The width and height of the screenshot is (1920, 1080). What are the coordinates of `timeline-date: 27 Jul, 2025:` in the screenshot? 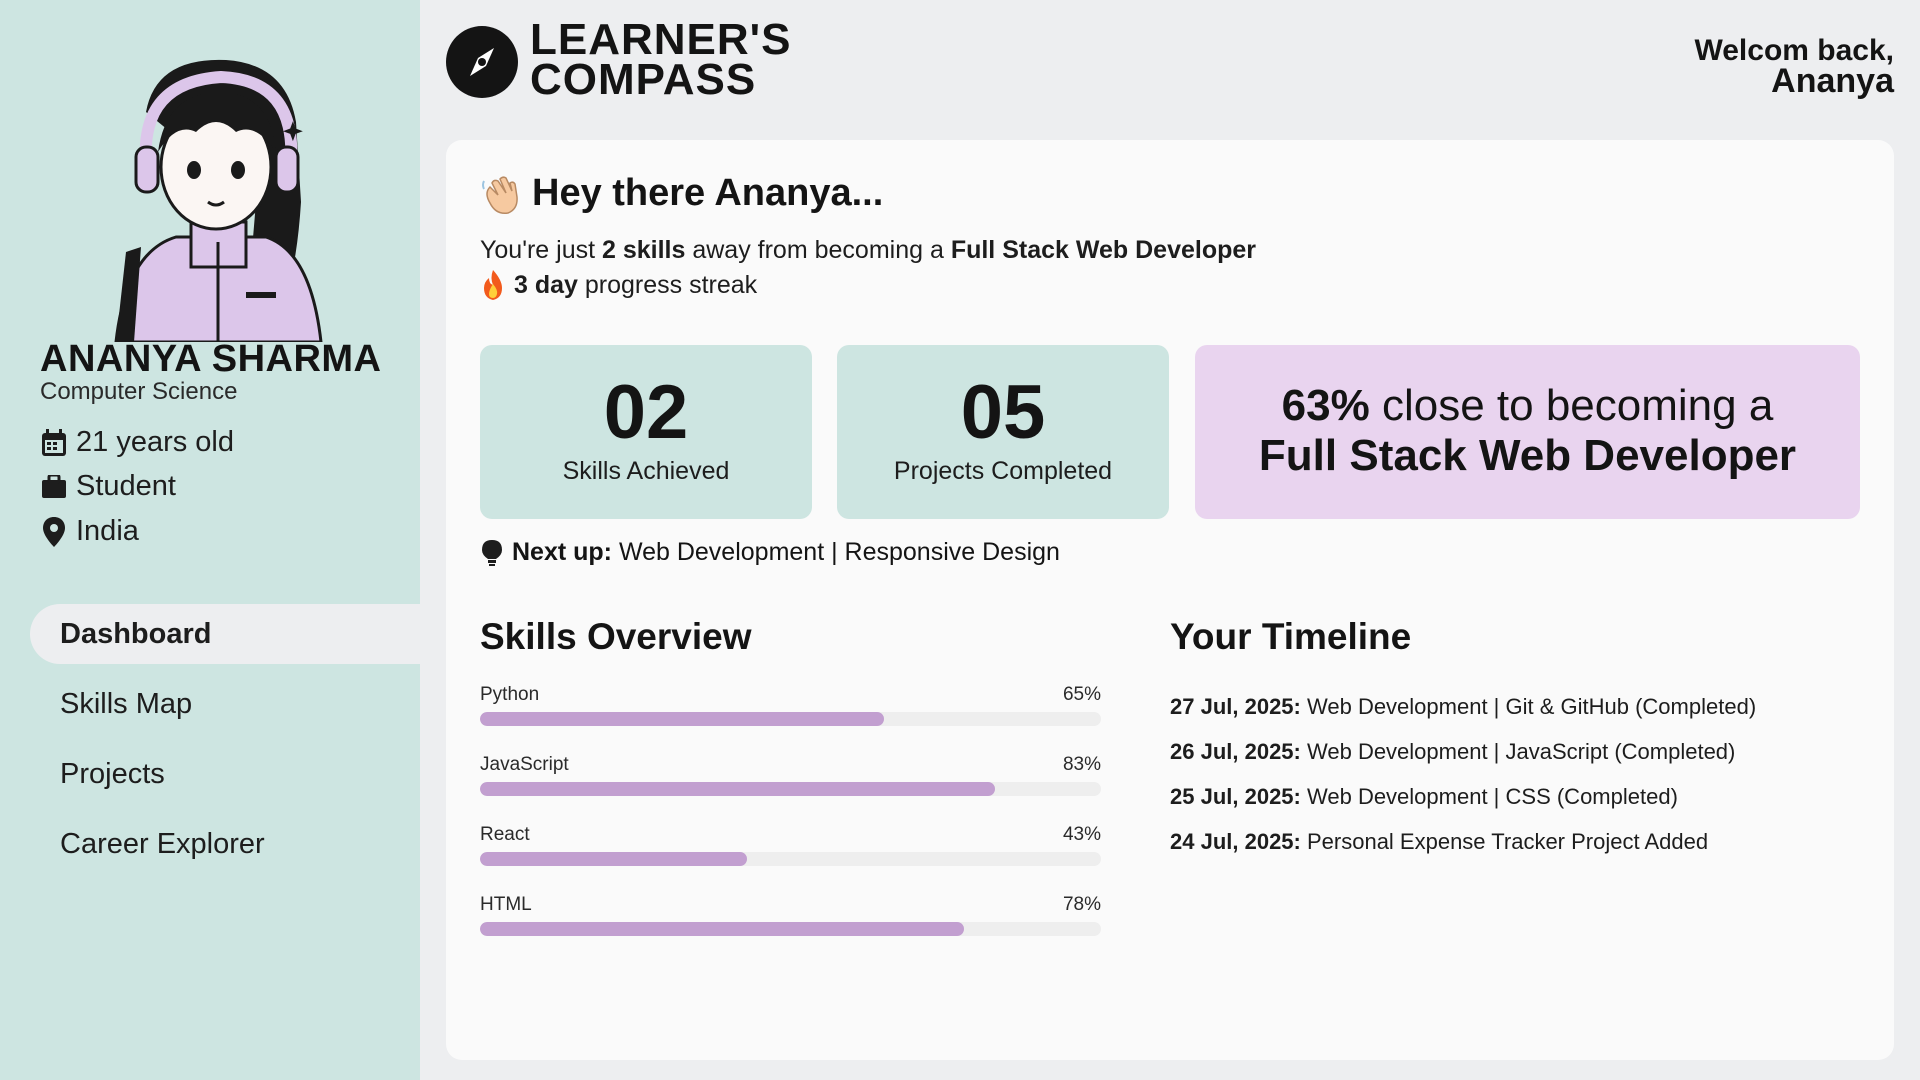 It's located at (1235, 706).